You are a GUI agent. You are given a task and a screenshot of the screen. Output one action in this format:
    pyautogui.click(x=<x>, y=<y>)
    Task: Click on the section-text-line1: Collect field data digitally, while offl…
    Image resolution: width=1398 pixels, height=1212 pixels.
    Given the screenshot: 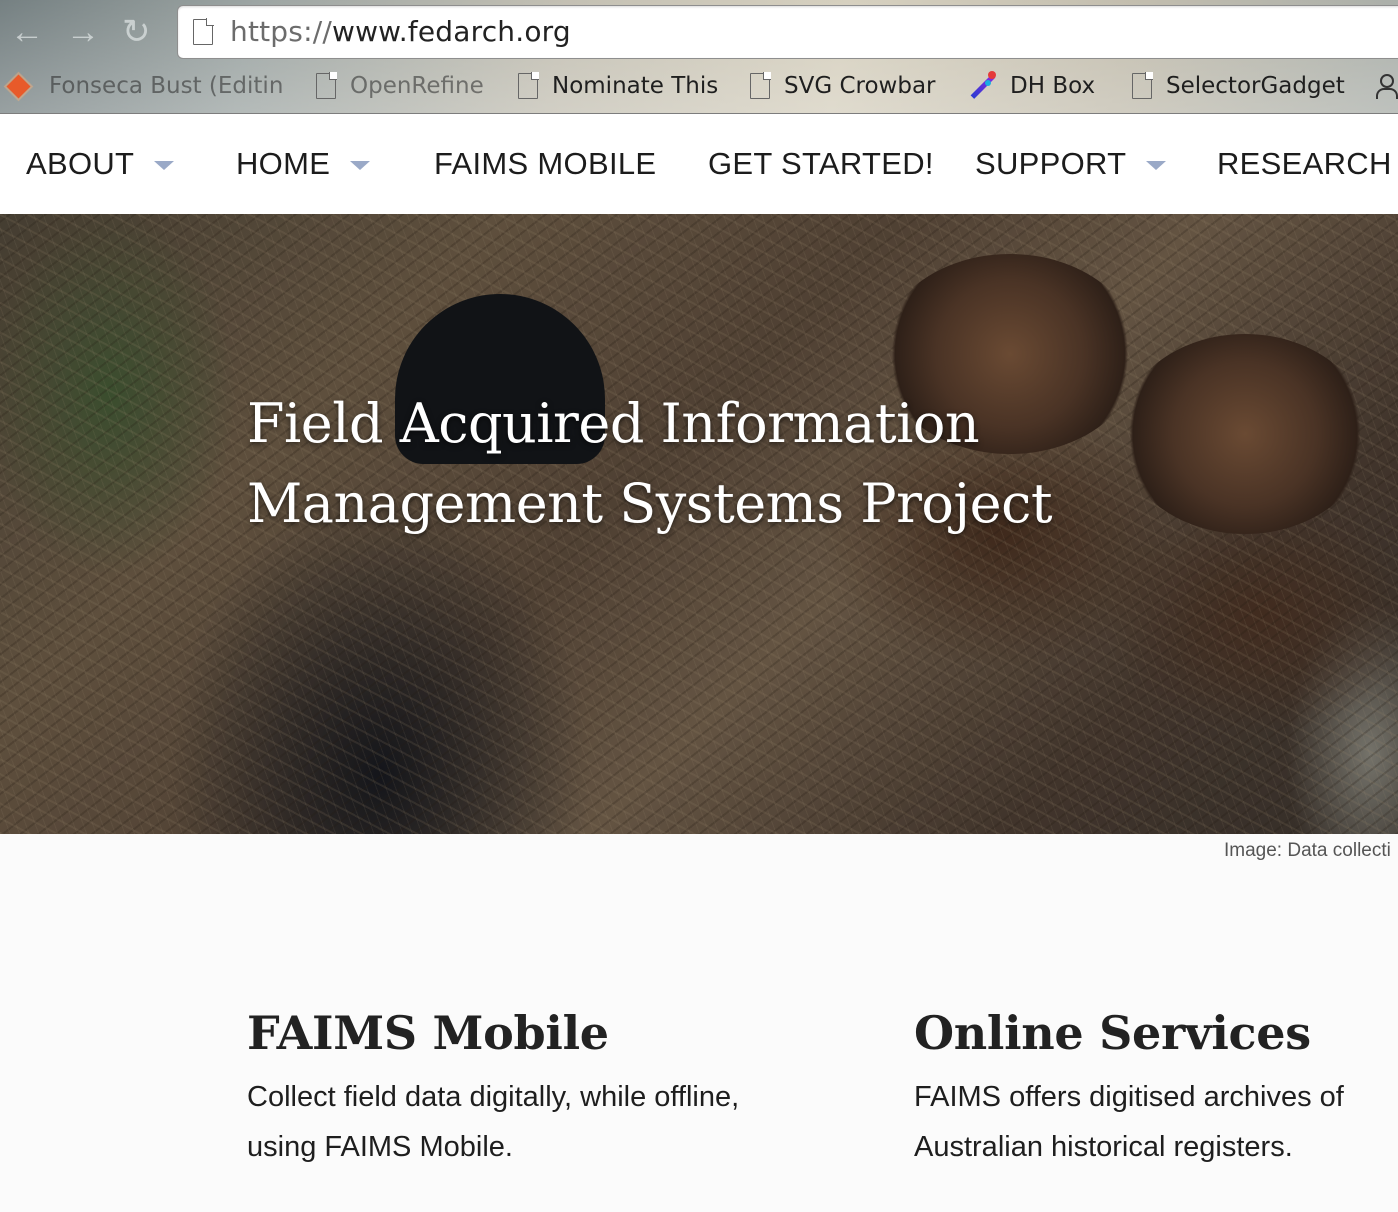 What is the action you would take?
    pyautogui.click(x=493, y=1097)
    